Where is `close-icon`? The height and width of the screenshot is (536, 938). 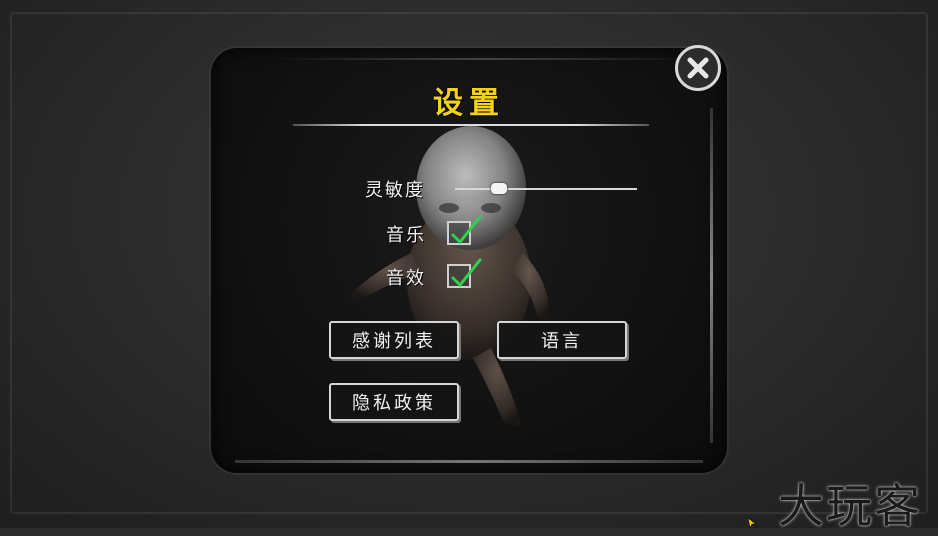
close-icon is located at coordinates (698, 68).